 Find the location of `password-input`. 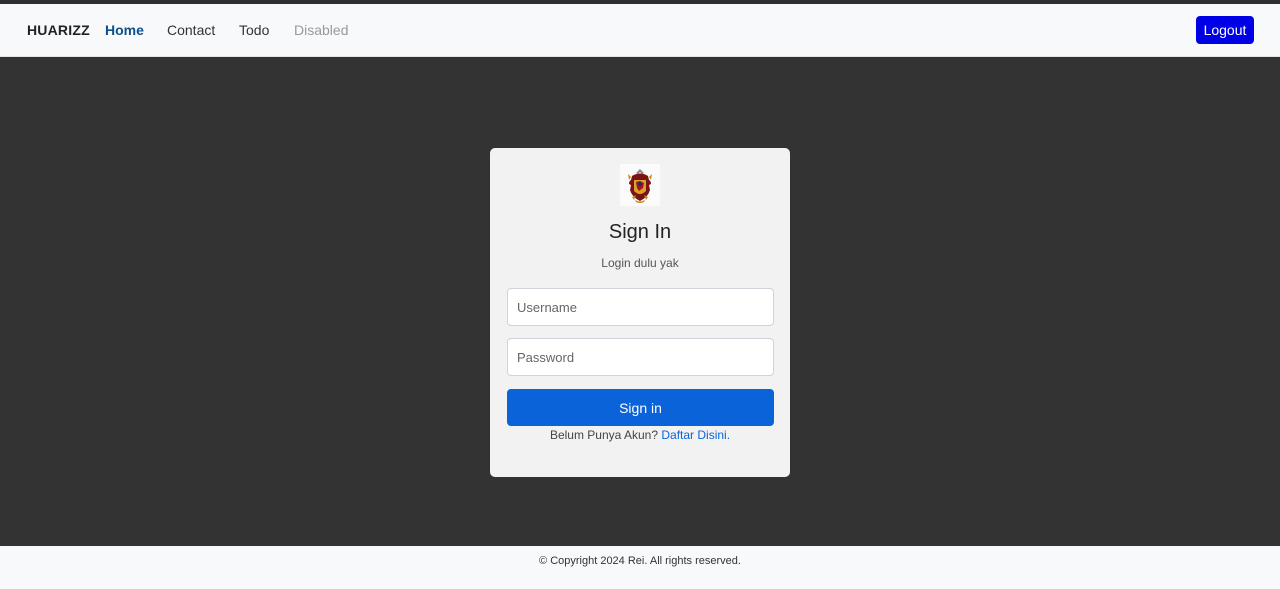

password-input is located at coordinates (640, 357).